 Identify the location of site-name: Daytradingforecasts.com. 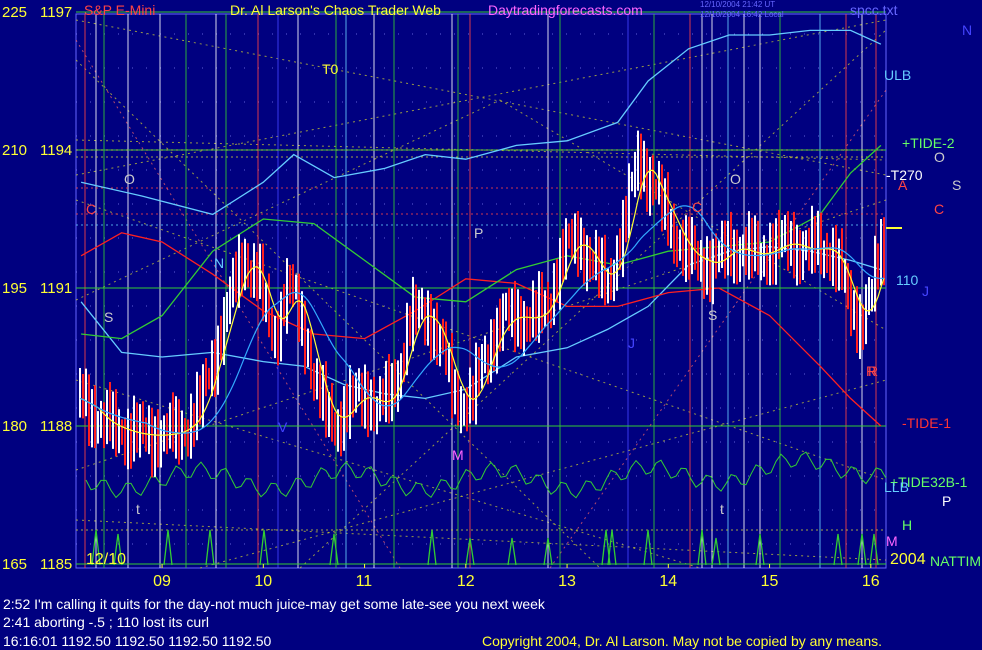
(565, 10).